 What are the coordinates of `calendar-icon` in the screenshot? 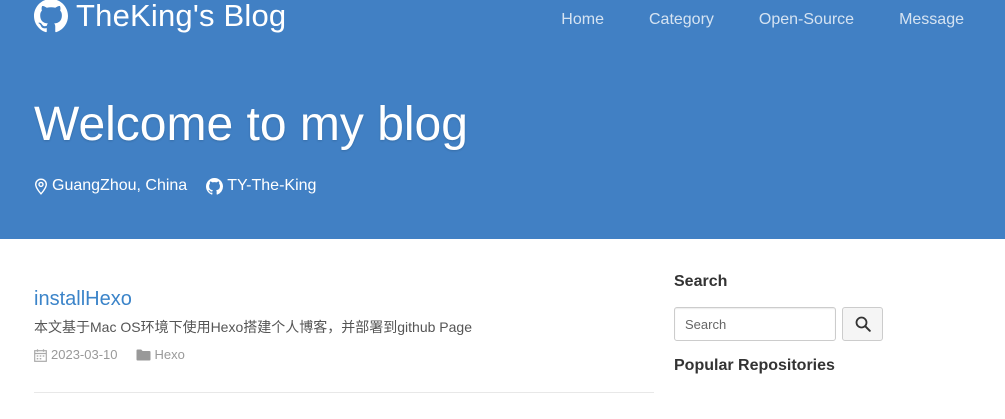 It's located at (40, 355).